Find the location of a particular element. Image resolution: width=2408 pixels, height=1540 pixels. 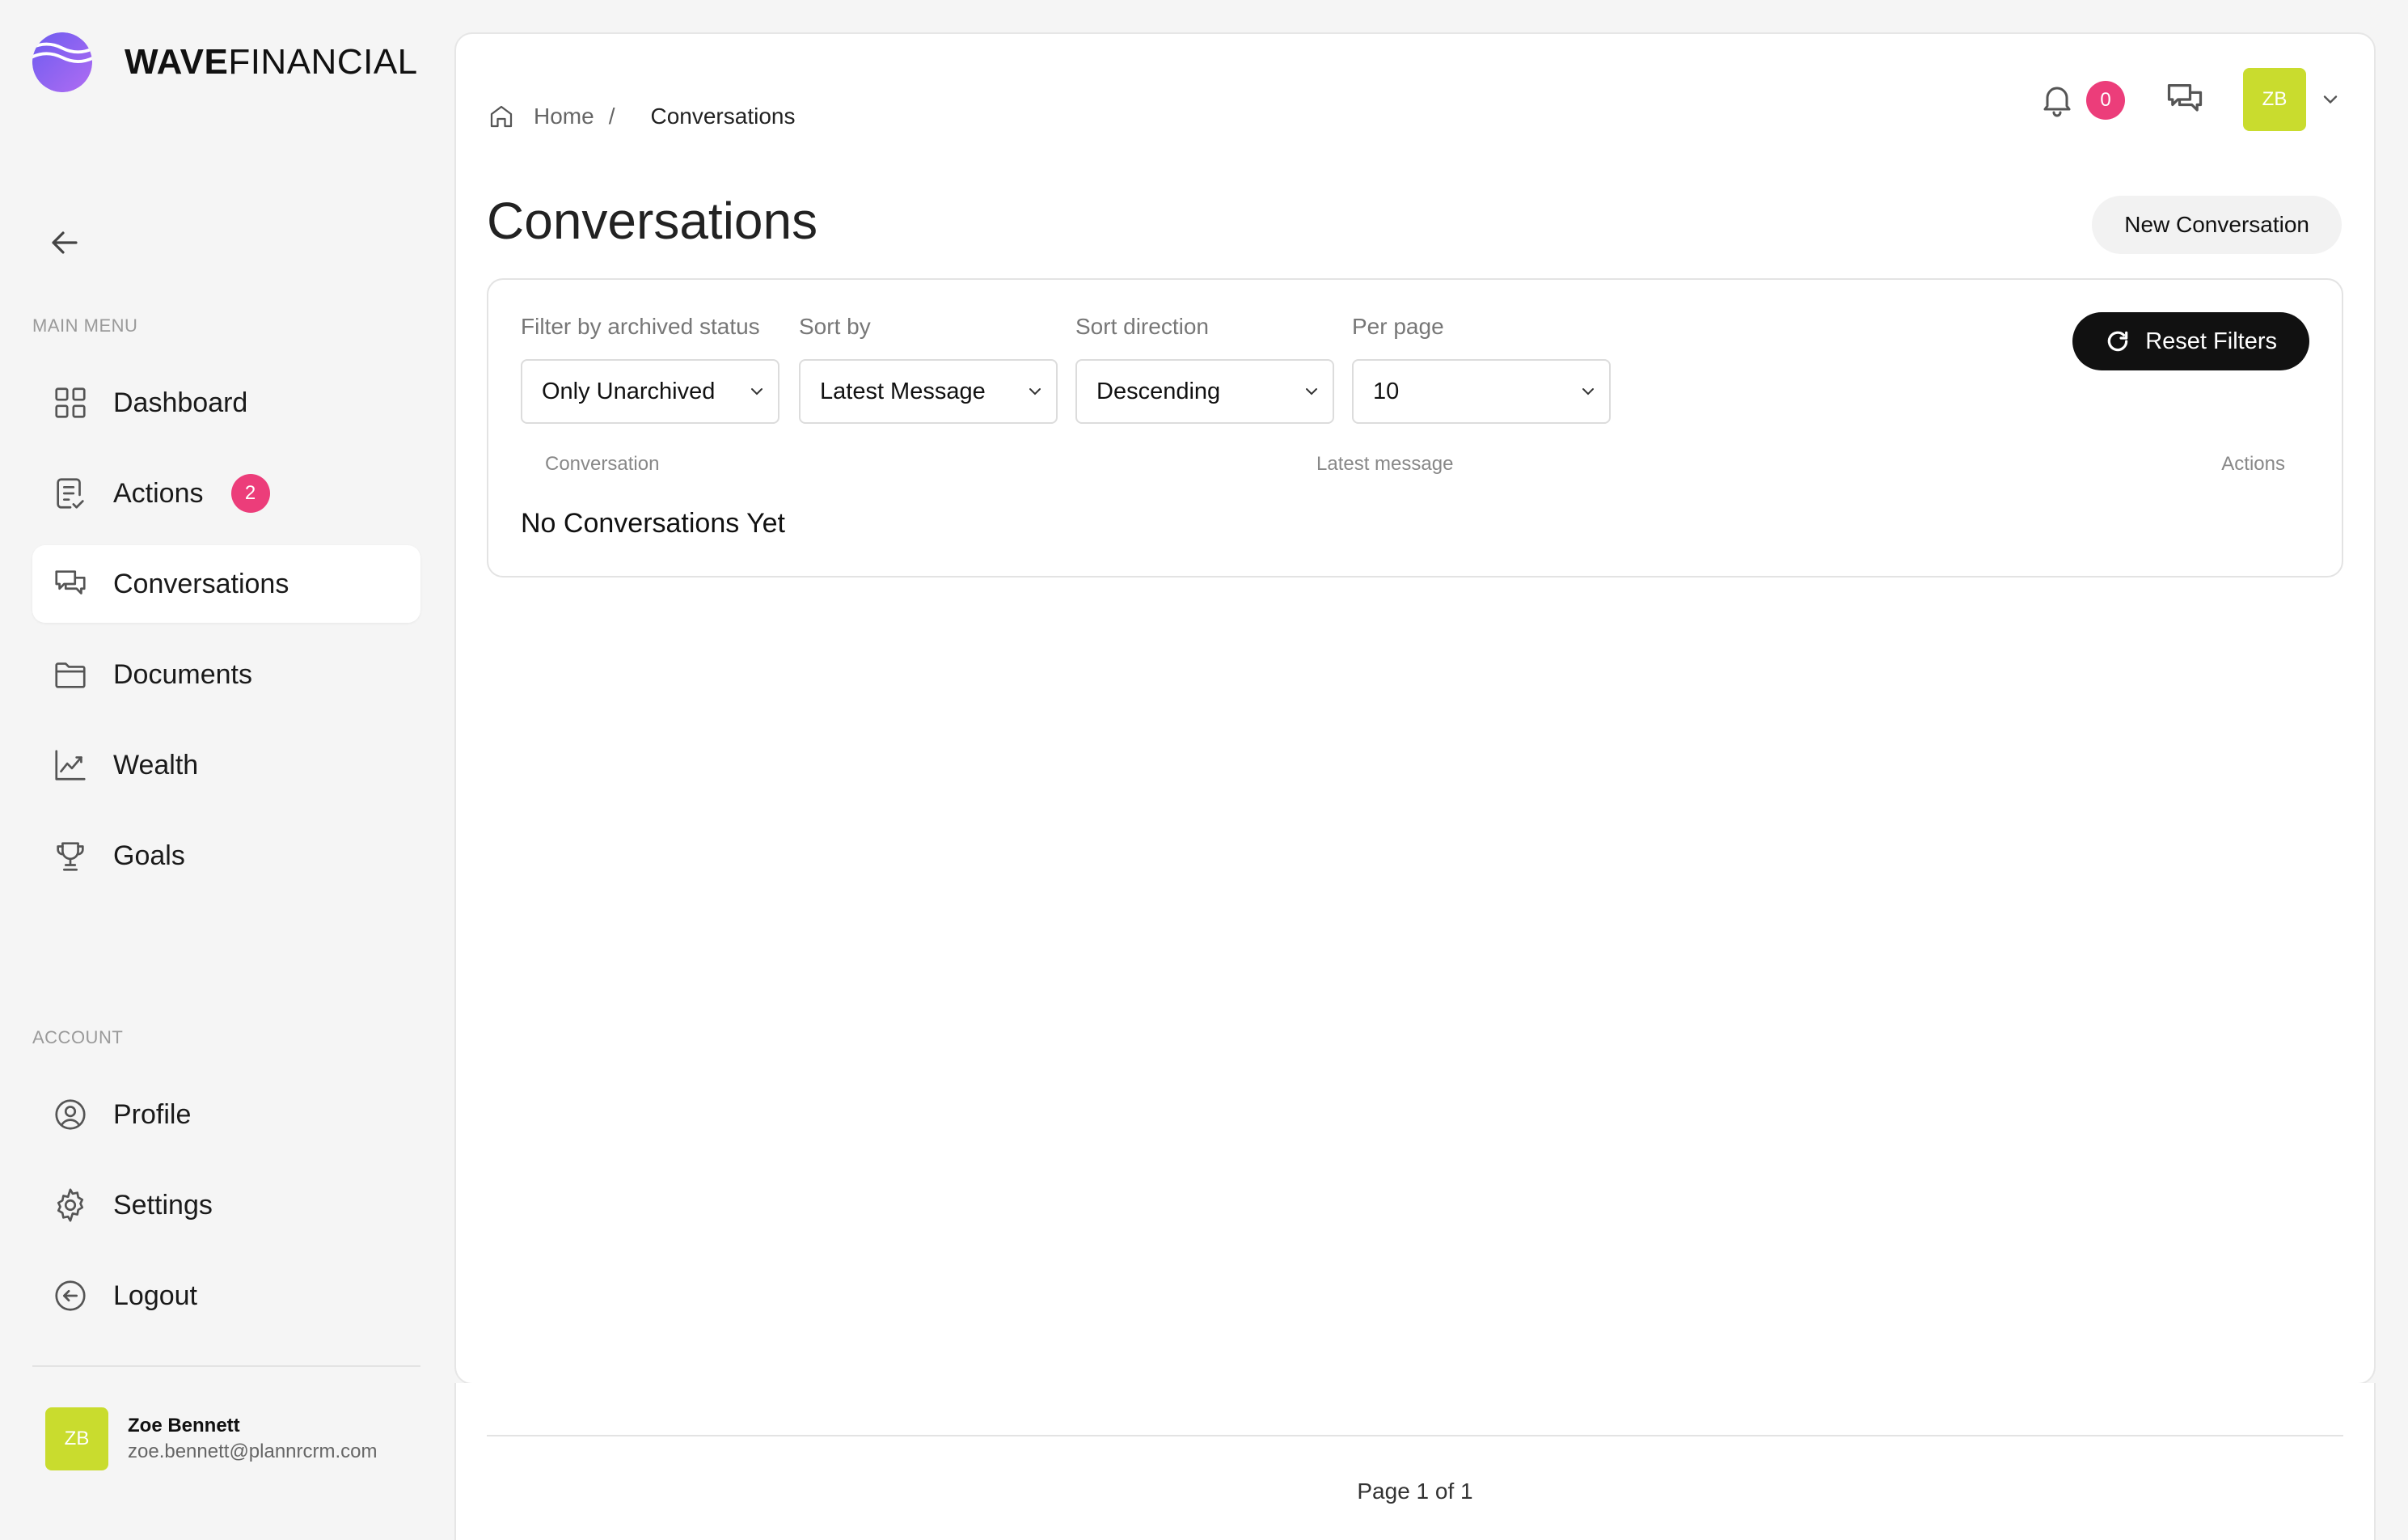

sort-direction-select: Descending is located at coordinates (1204, 391).